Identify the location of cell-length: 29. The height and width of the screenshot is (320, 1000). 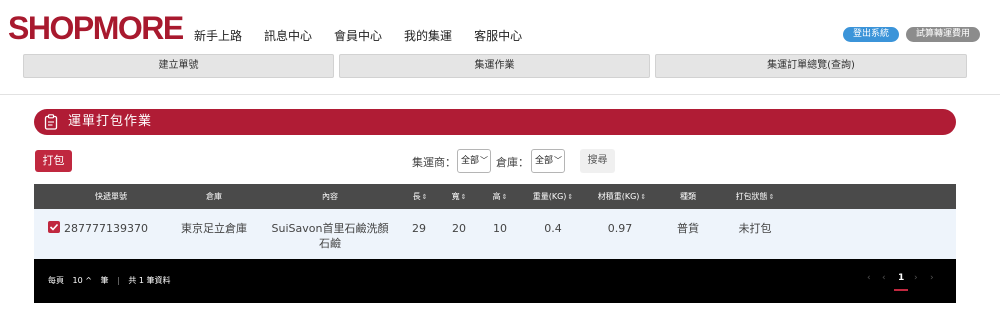
(419, 228).